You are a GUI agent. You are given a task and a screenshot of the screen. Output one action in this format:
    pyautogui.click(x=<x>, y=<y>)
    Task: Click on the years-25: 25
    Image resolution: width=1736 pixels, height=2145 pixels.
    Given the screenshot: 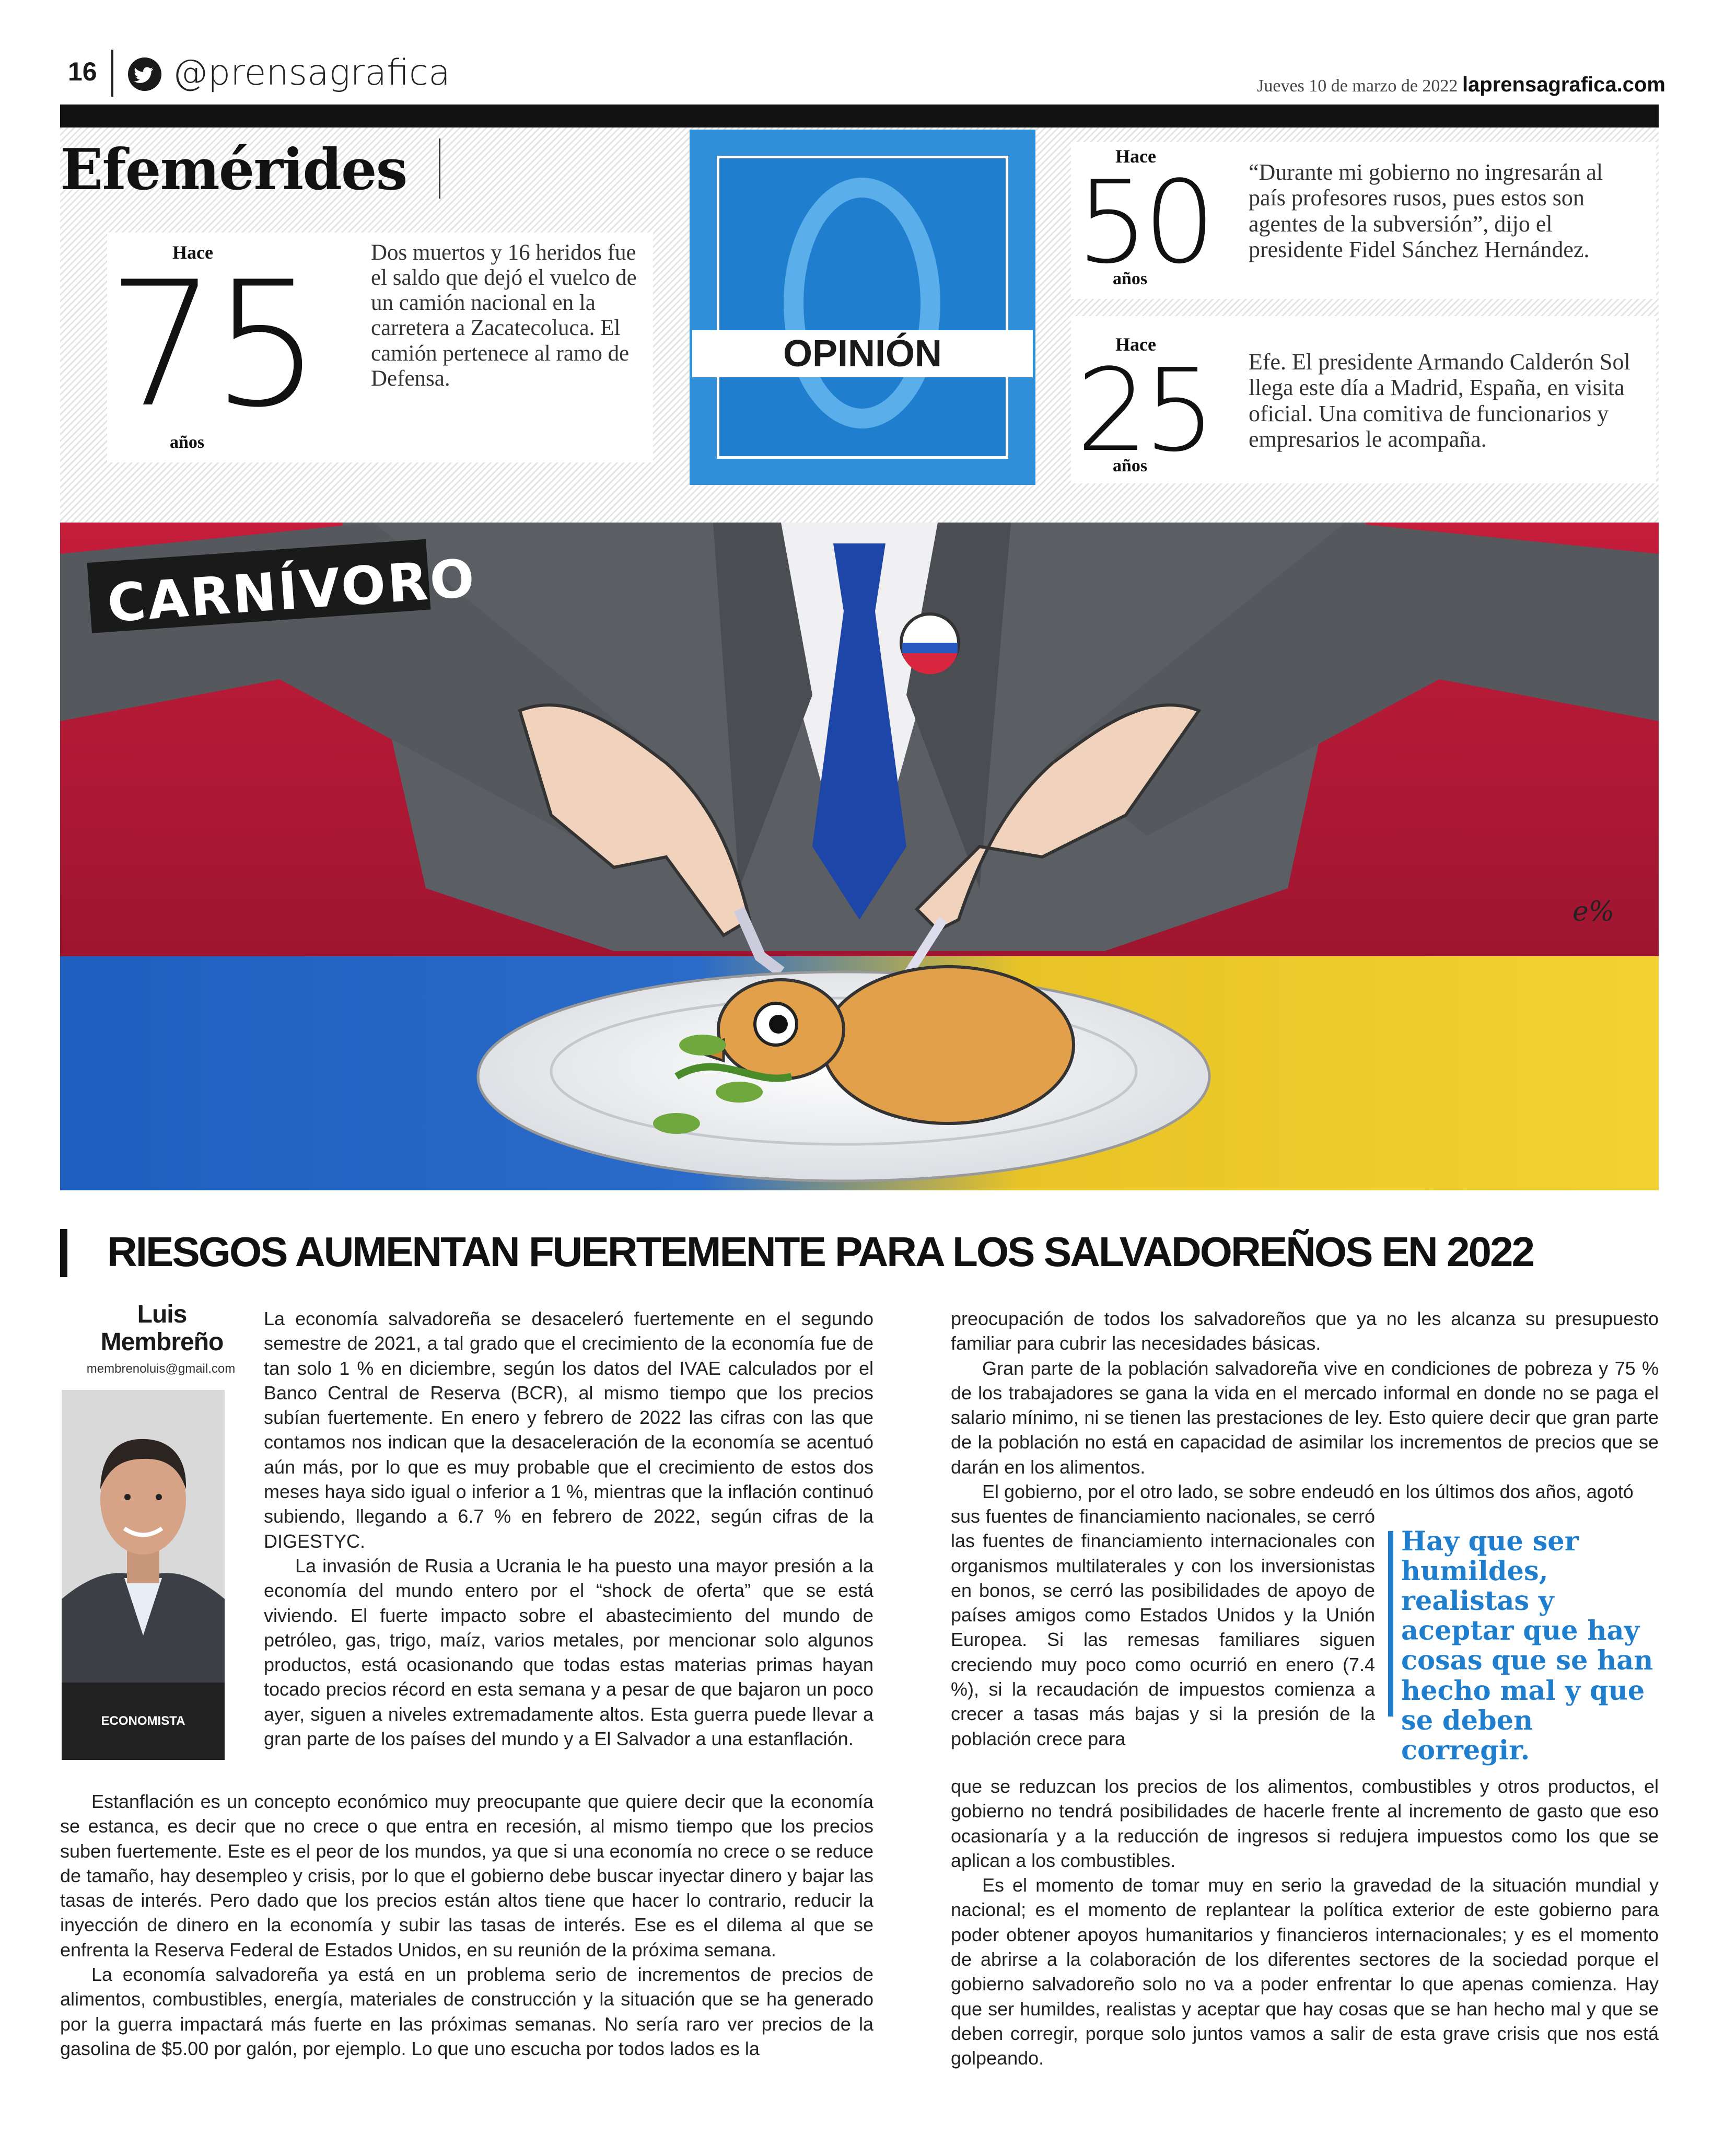 What is the action you would take?
    pyautogui.click(x=1146, y=411)
    